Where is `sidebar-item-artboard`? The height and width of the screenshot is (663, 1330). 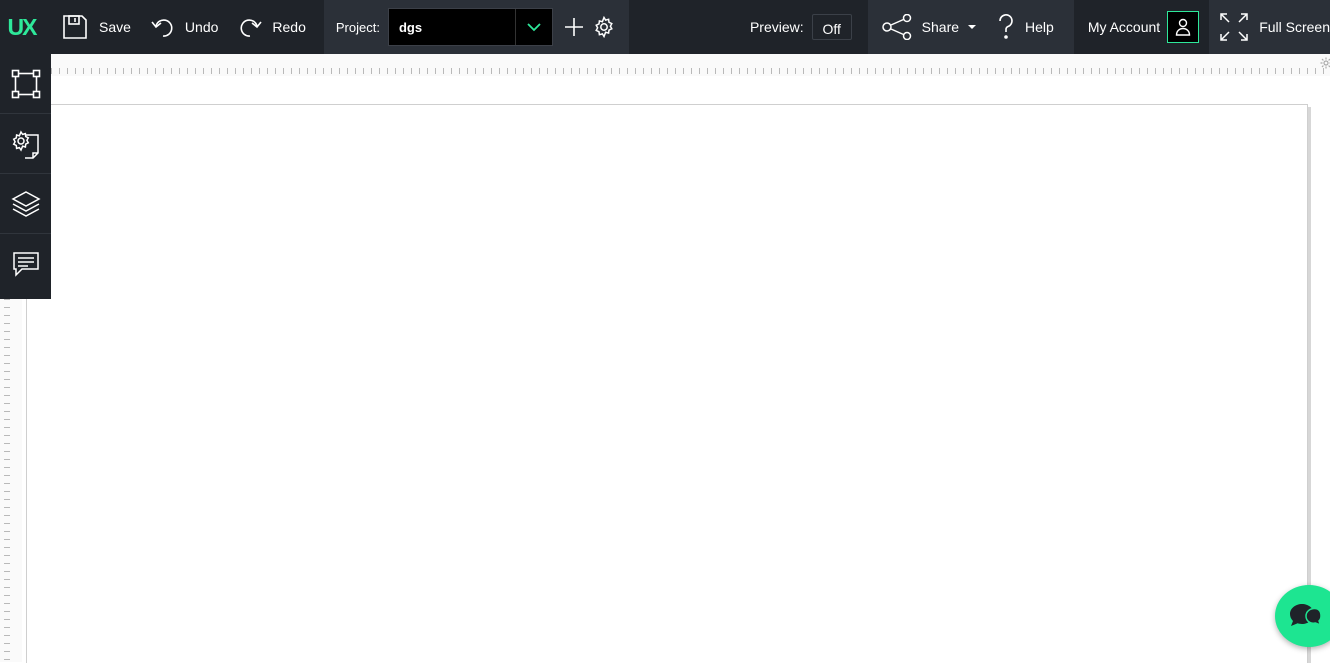 sidebar-item-artboard is located at coordinates (25, 84).